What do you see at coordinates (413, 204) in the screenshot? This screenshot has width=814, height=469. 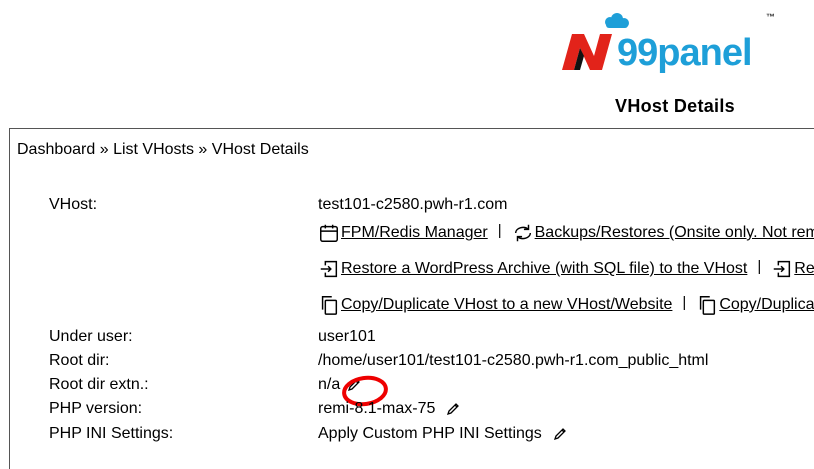 I see `vhost-value: test101-c2580.pwh-r1.com` at bounding box center [413, 204].